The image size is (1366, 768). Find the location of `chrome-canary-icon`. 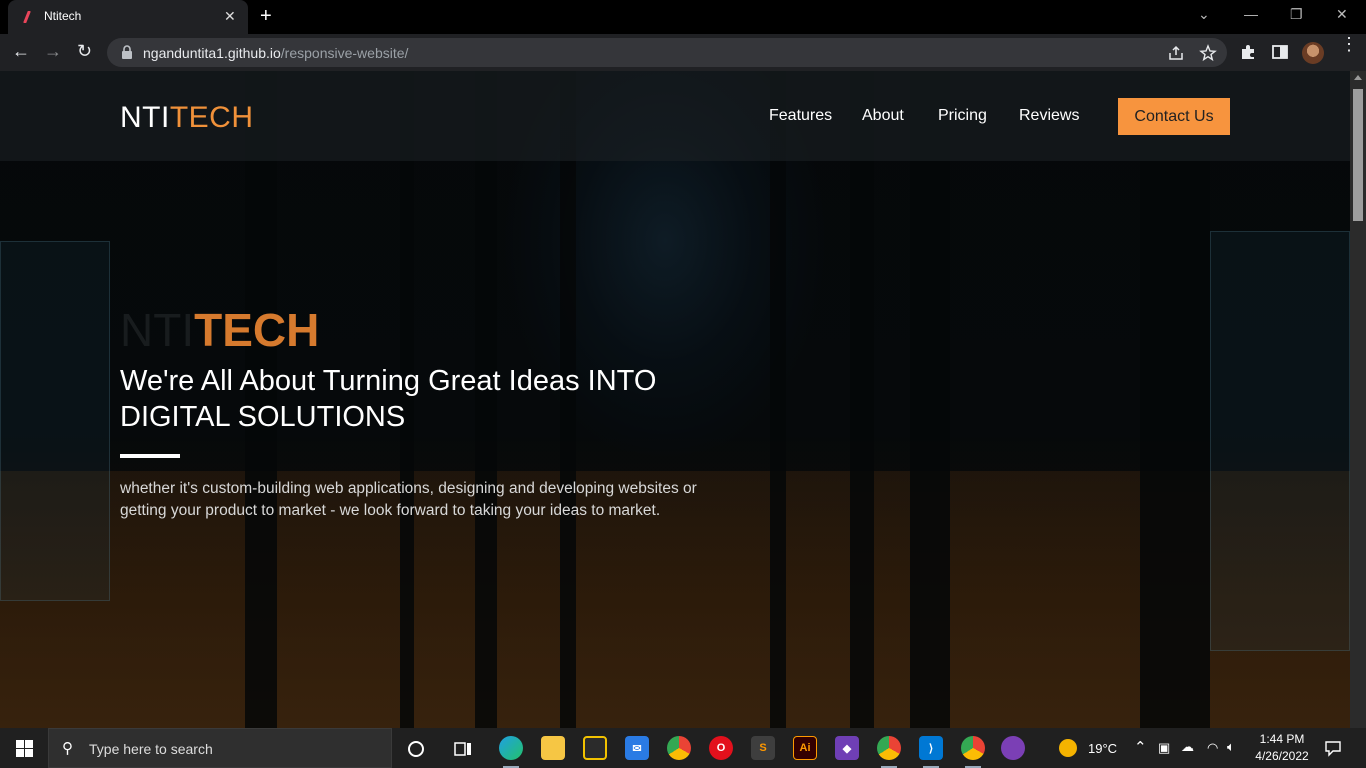

chrome-canary-icon is located at coordinates (973, 752).